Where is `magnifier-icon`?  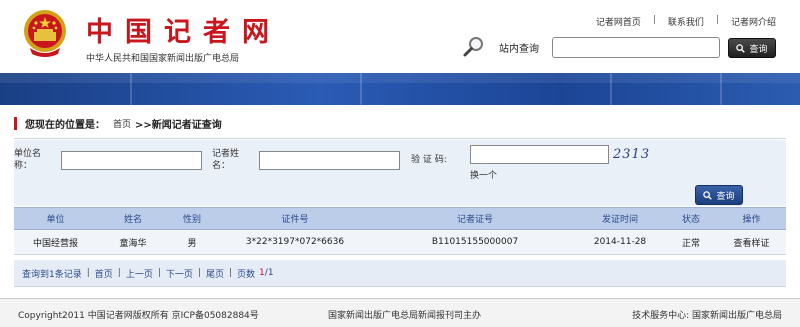 magnifier-icon is located at coordinates (473, 47).